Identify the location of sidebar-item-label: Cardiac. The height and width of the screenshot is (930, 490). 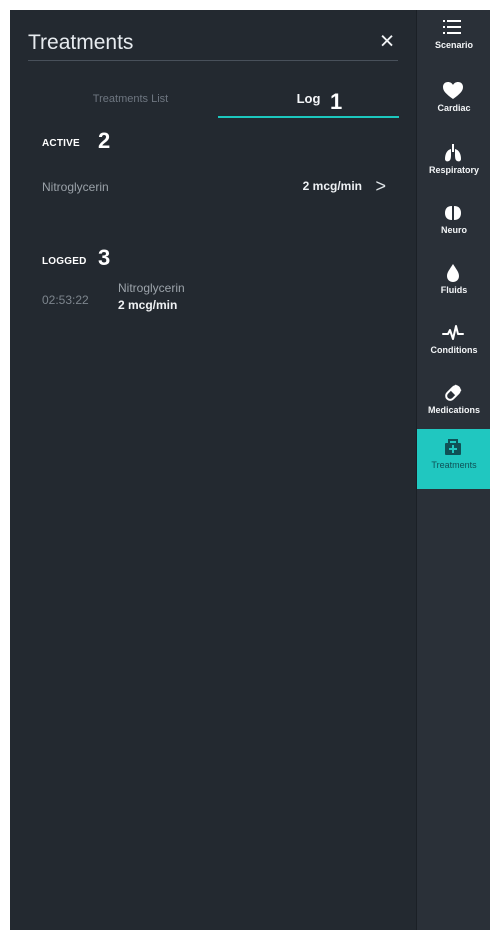
(454, 108).